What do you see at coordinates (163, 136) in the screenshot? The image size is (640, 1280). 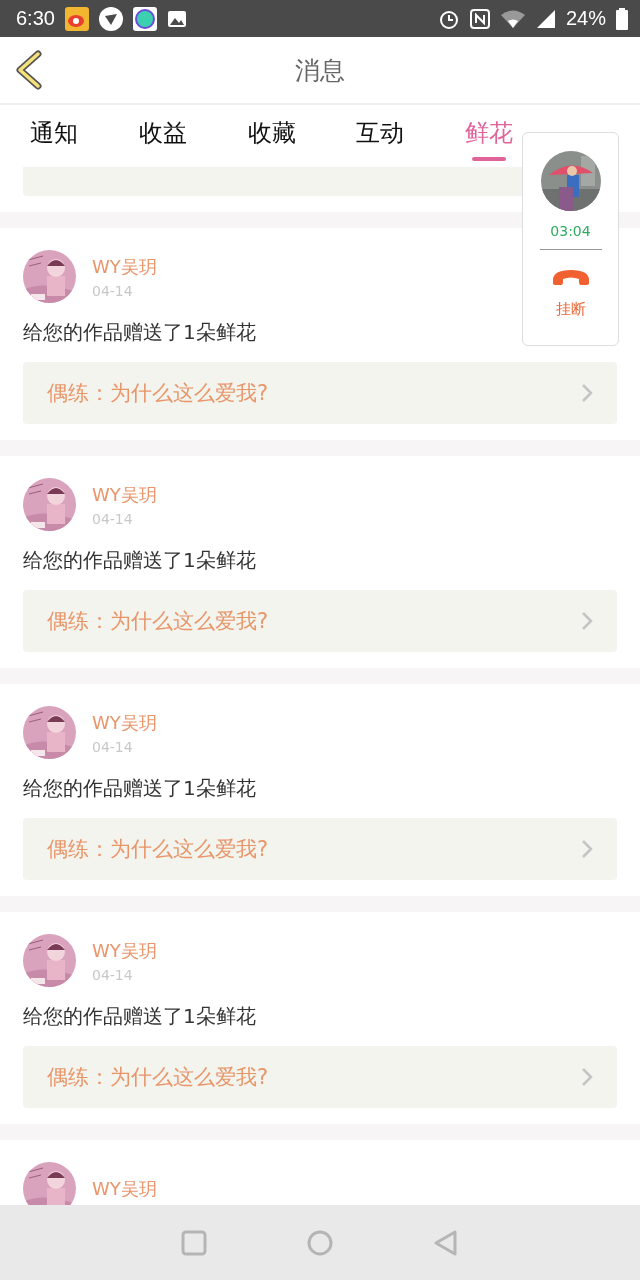 I see `tab: 收益` at bounding box center [163, 136].